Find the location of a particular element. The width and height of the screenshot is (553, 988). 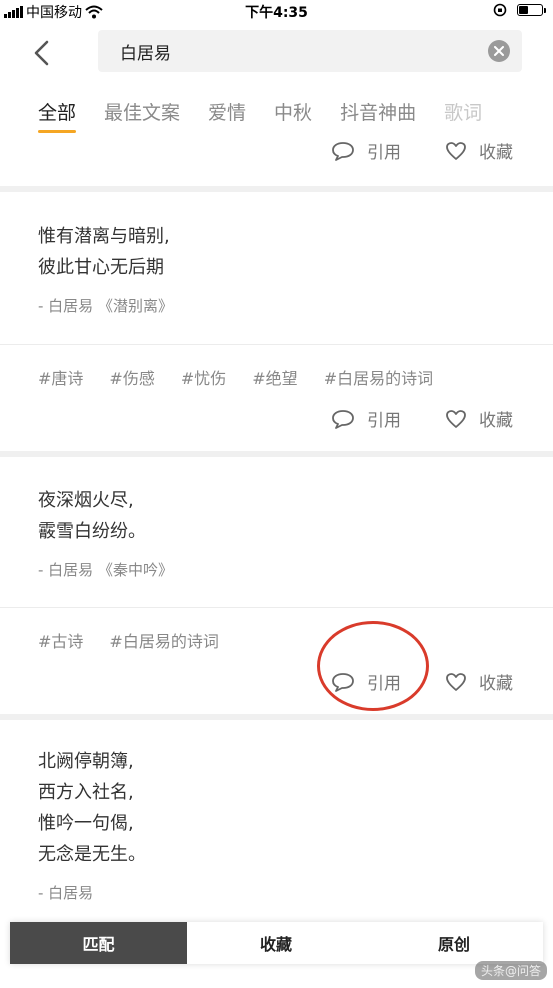

segment-original: 原创 is located at coordinates (454, 943).